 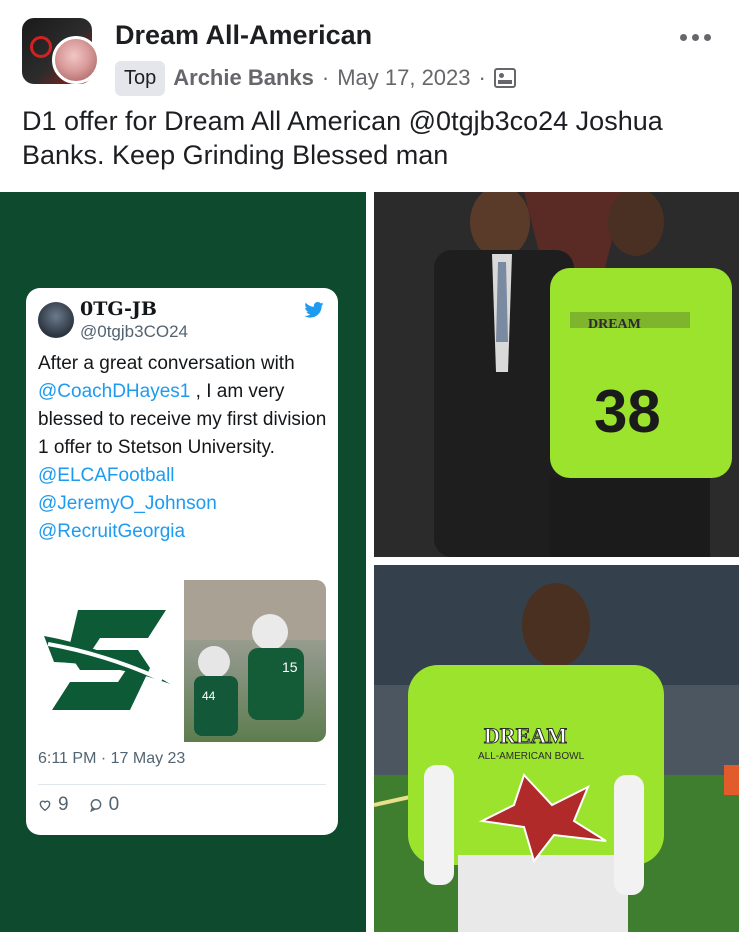 I want to click on tweet-stats: 9 0, so click(x=85, y=805).